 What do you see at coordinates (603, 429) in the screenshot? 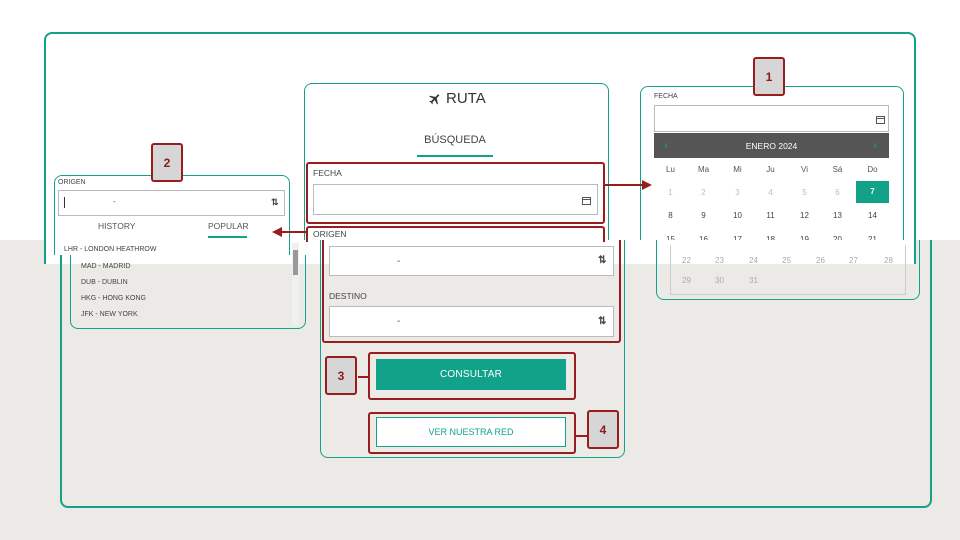
I see `callout-number-4: 4` at bounding box center [603, 429].